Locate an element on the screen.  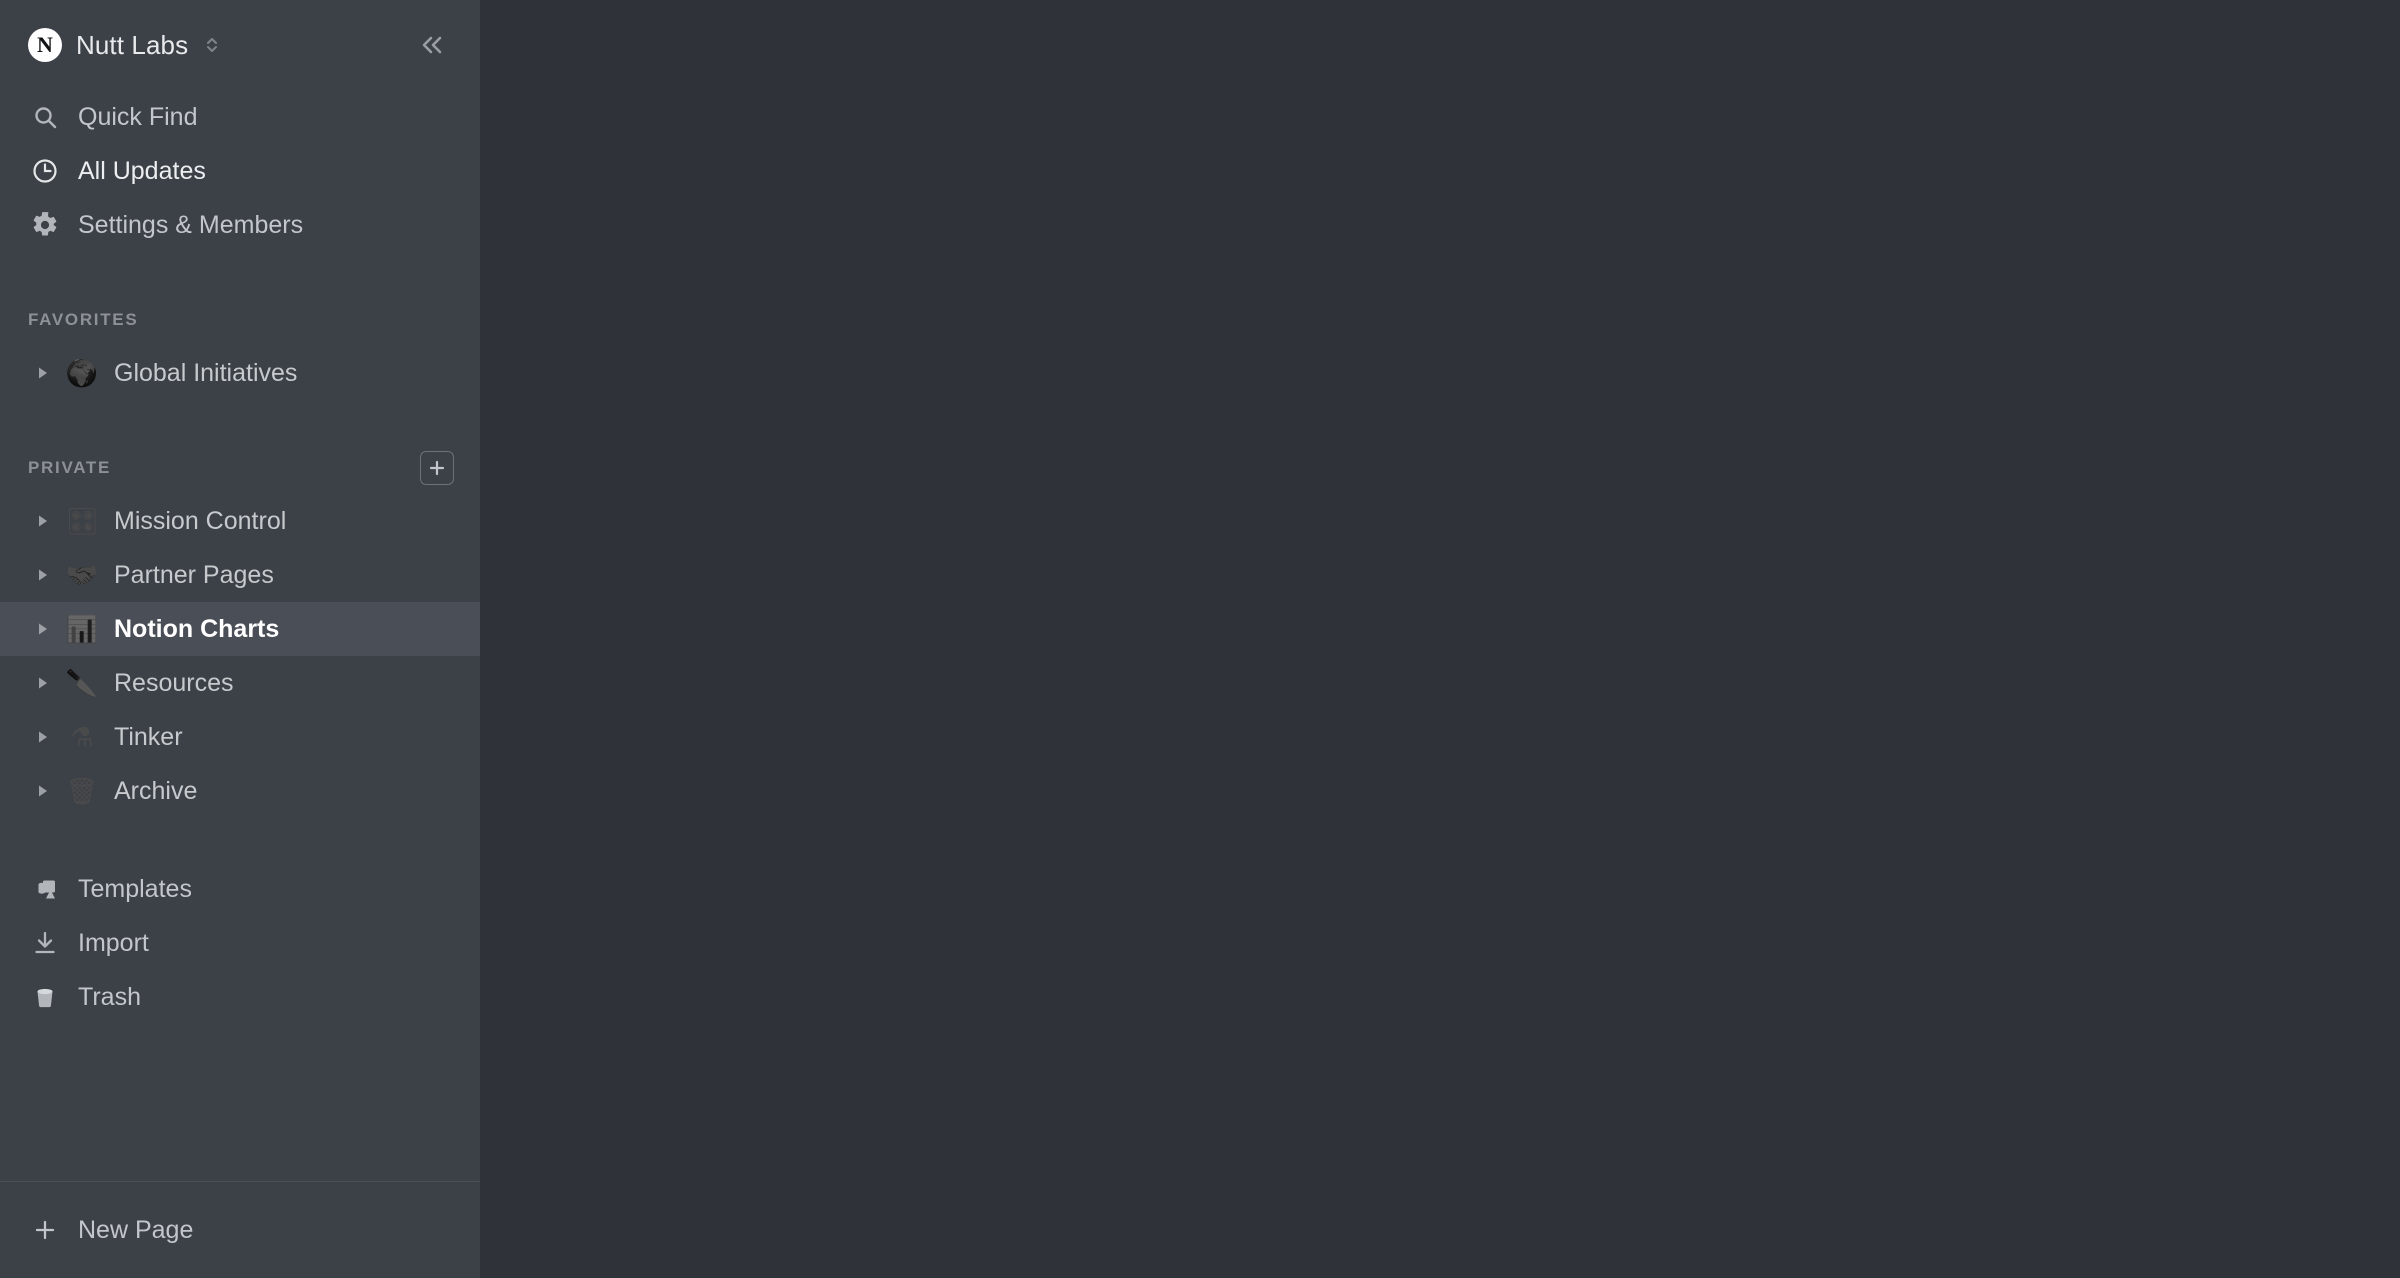
page-row-resources: 🔪 Resources is located at coordinates (240, 683).